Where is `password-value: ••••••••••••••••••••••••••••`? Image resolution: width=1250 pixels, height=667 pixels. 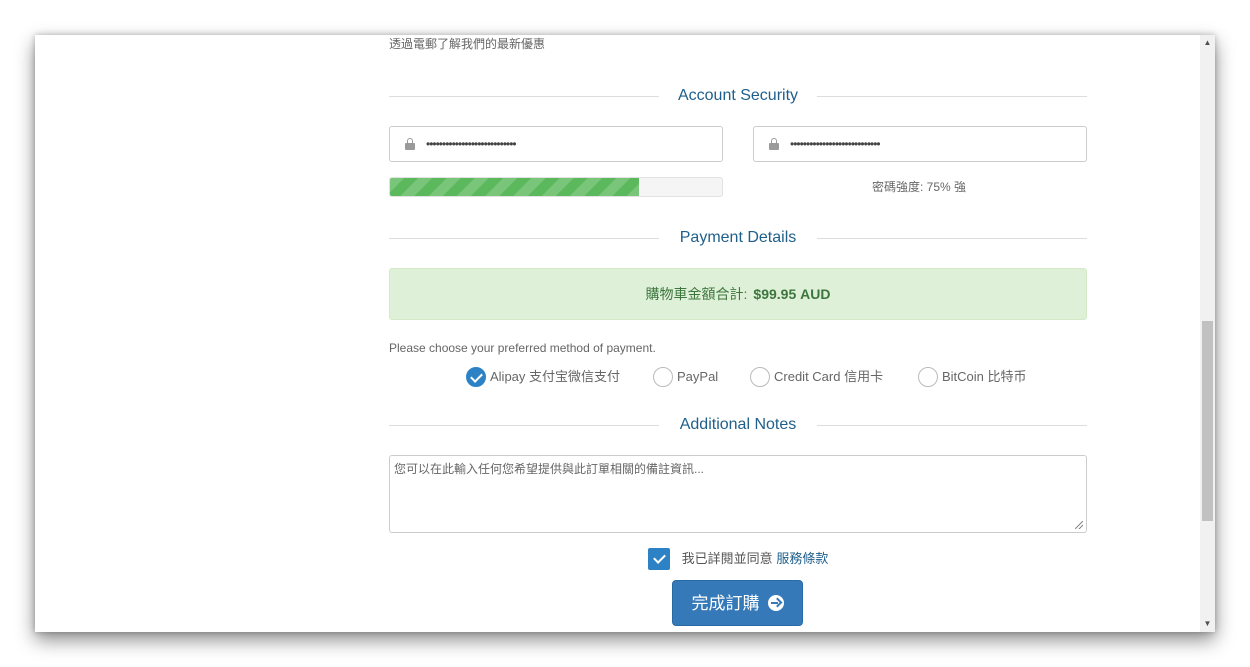 password-value: •••••••••••••••••••••••••••• is located at coordinates (471, 144).